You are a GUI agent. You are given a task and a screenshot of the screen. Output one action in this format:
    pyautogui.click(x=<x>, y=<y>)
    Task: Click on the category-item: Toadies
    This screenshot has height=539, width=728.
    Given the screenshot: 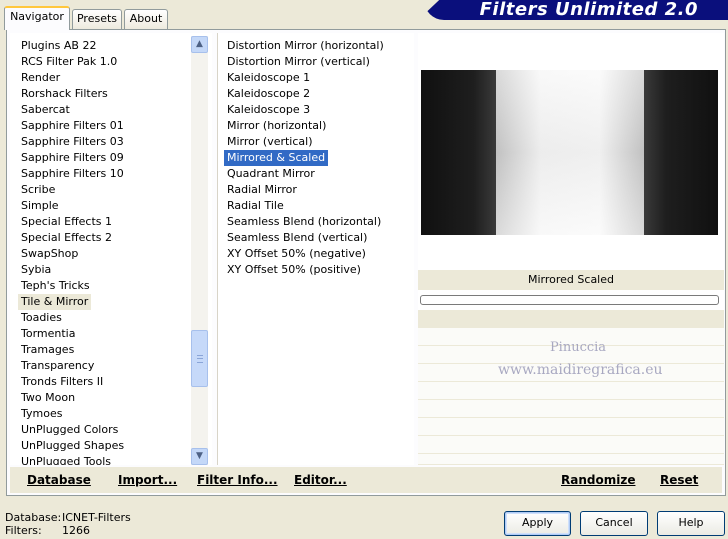 What is the action you would take?
    pyautogui.click(x=41, y=318)
    